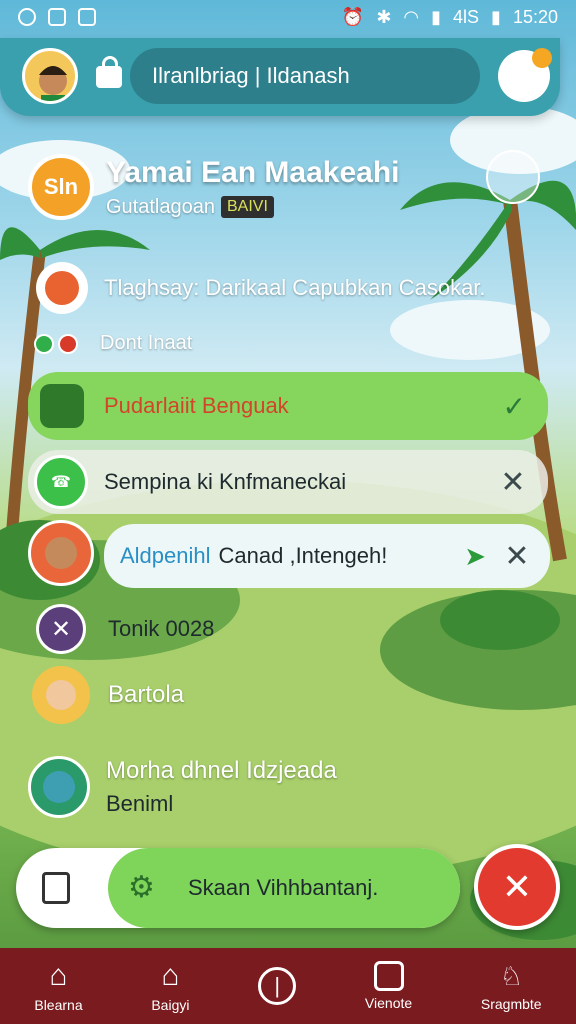 This screenshot has width=576, height=1024. Describe the element at coordinates (140, 803) in the screenshot. I see `item-subtitle: Beniml` at that location.